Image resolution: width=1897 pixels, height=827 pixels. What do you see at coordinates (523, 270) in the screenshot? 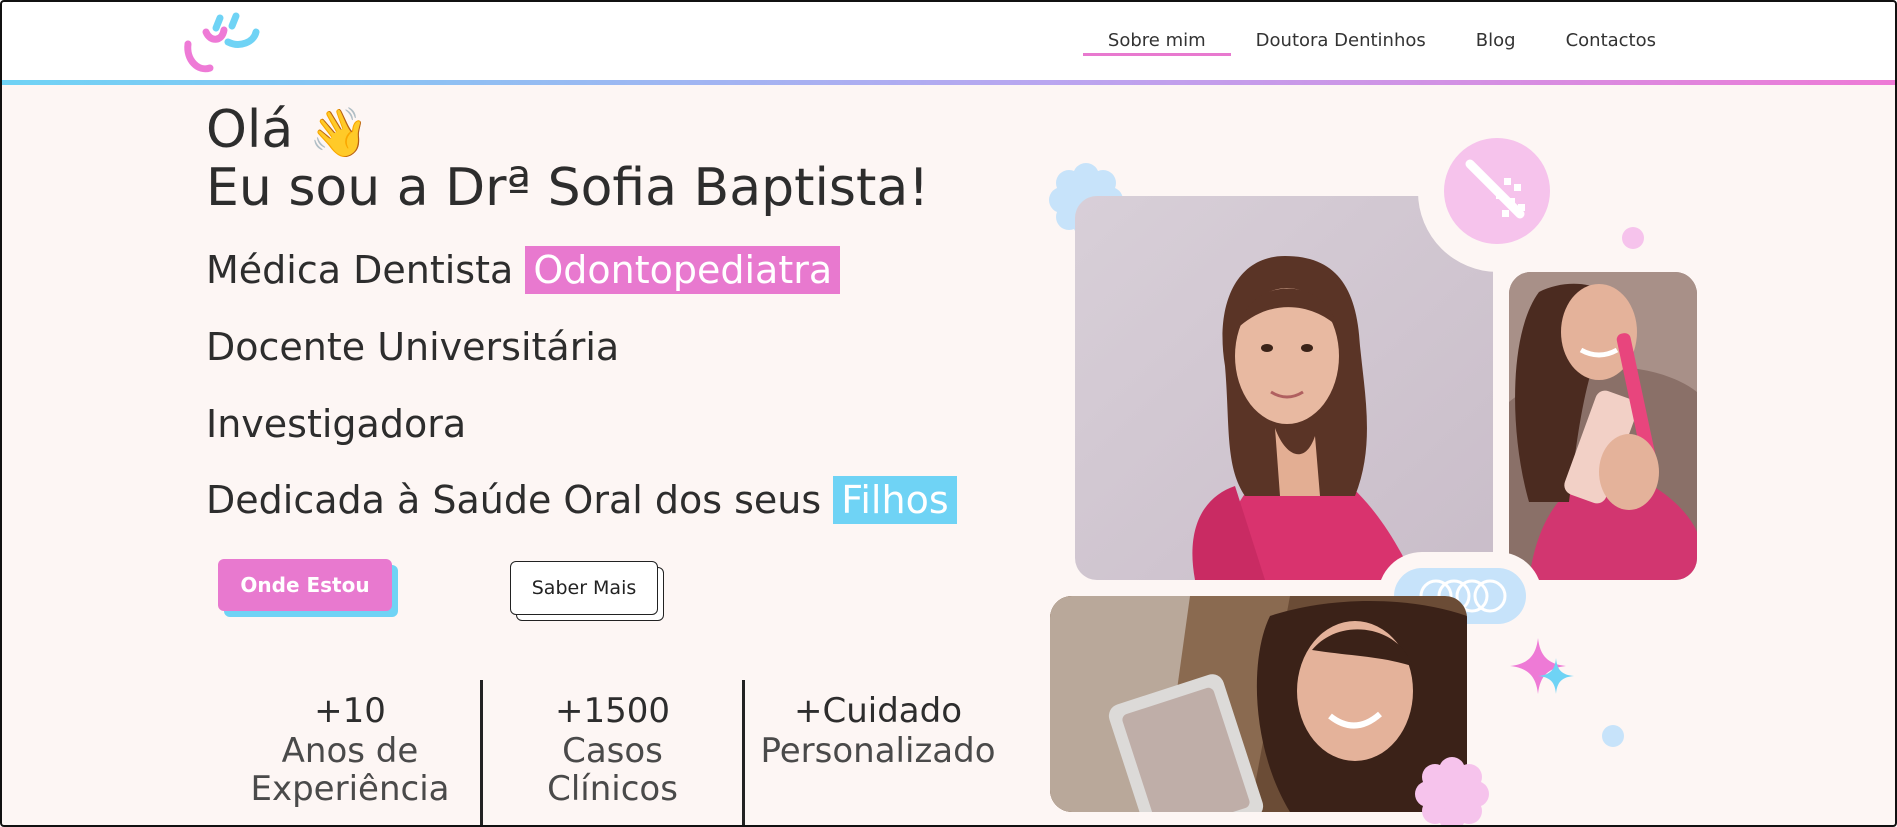
I see `role-line-1: Médica Dentista Odontopediatra` at bounding box center [523, 270].